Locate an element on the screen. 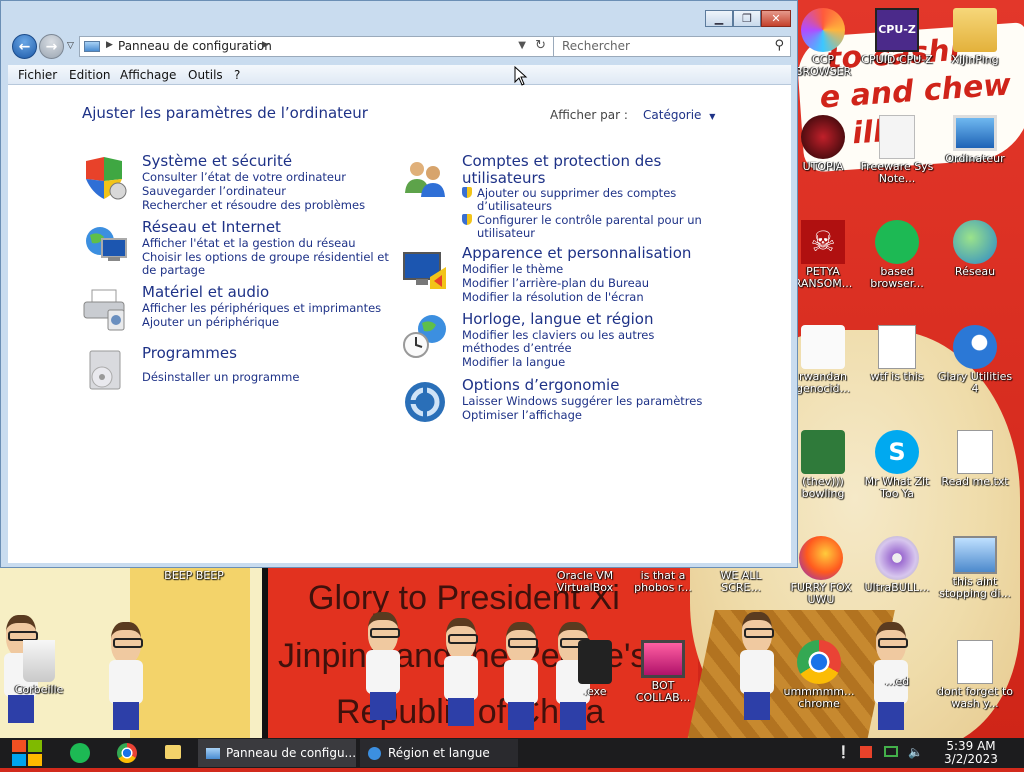  category-title: Comptes et protection des utilisateurs is located at coordinates (572, 170).